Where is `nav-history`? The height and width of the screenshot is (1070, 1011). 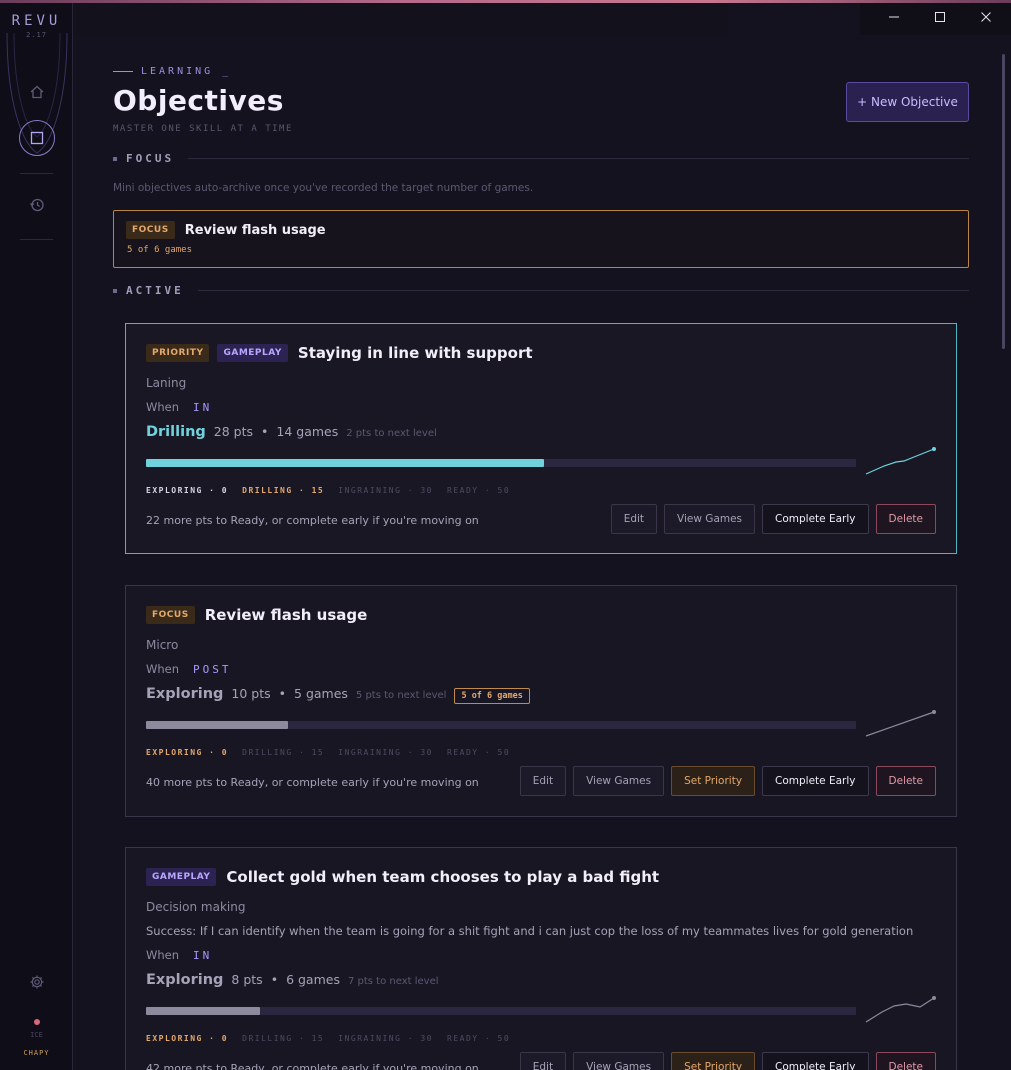
nav-history is located at coordinates (37, 205).